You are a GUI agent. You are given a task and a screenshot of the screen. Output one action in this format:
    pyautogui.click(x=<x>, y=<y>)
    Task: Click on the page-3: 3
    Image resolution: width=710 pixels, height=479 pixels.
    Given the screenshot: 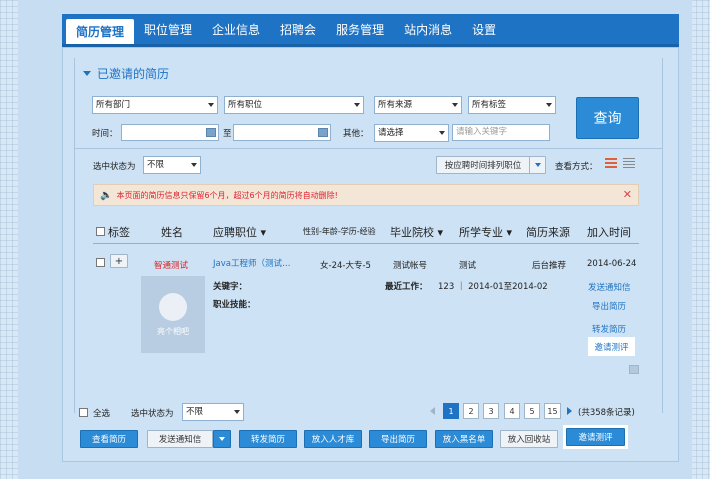 What is the action you would take?
    pyautogui.click(x=491, y=411)
    